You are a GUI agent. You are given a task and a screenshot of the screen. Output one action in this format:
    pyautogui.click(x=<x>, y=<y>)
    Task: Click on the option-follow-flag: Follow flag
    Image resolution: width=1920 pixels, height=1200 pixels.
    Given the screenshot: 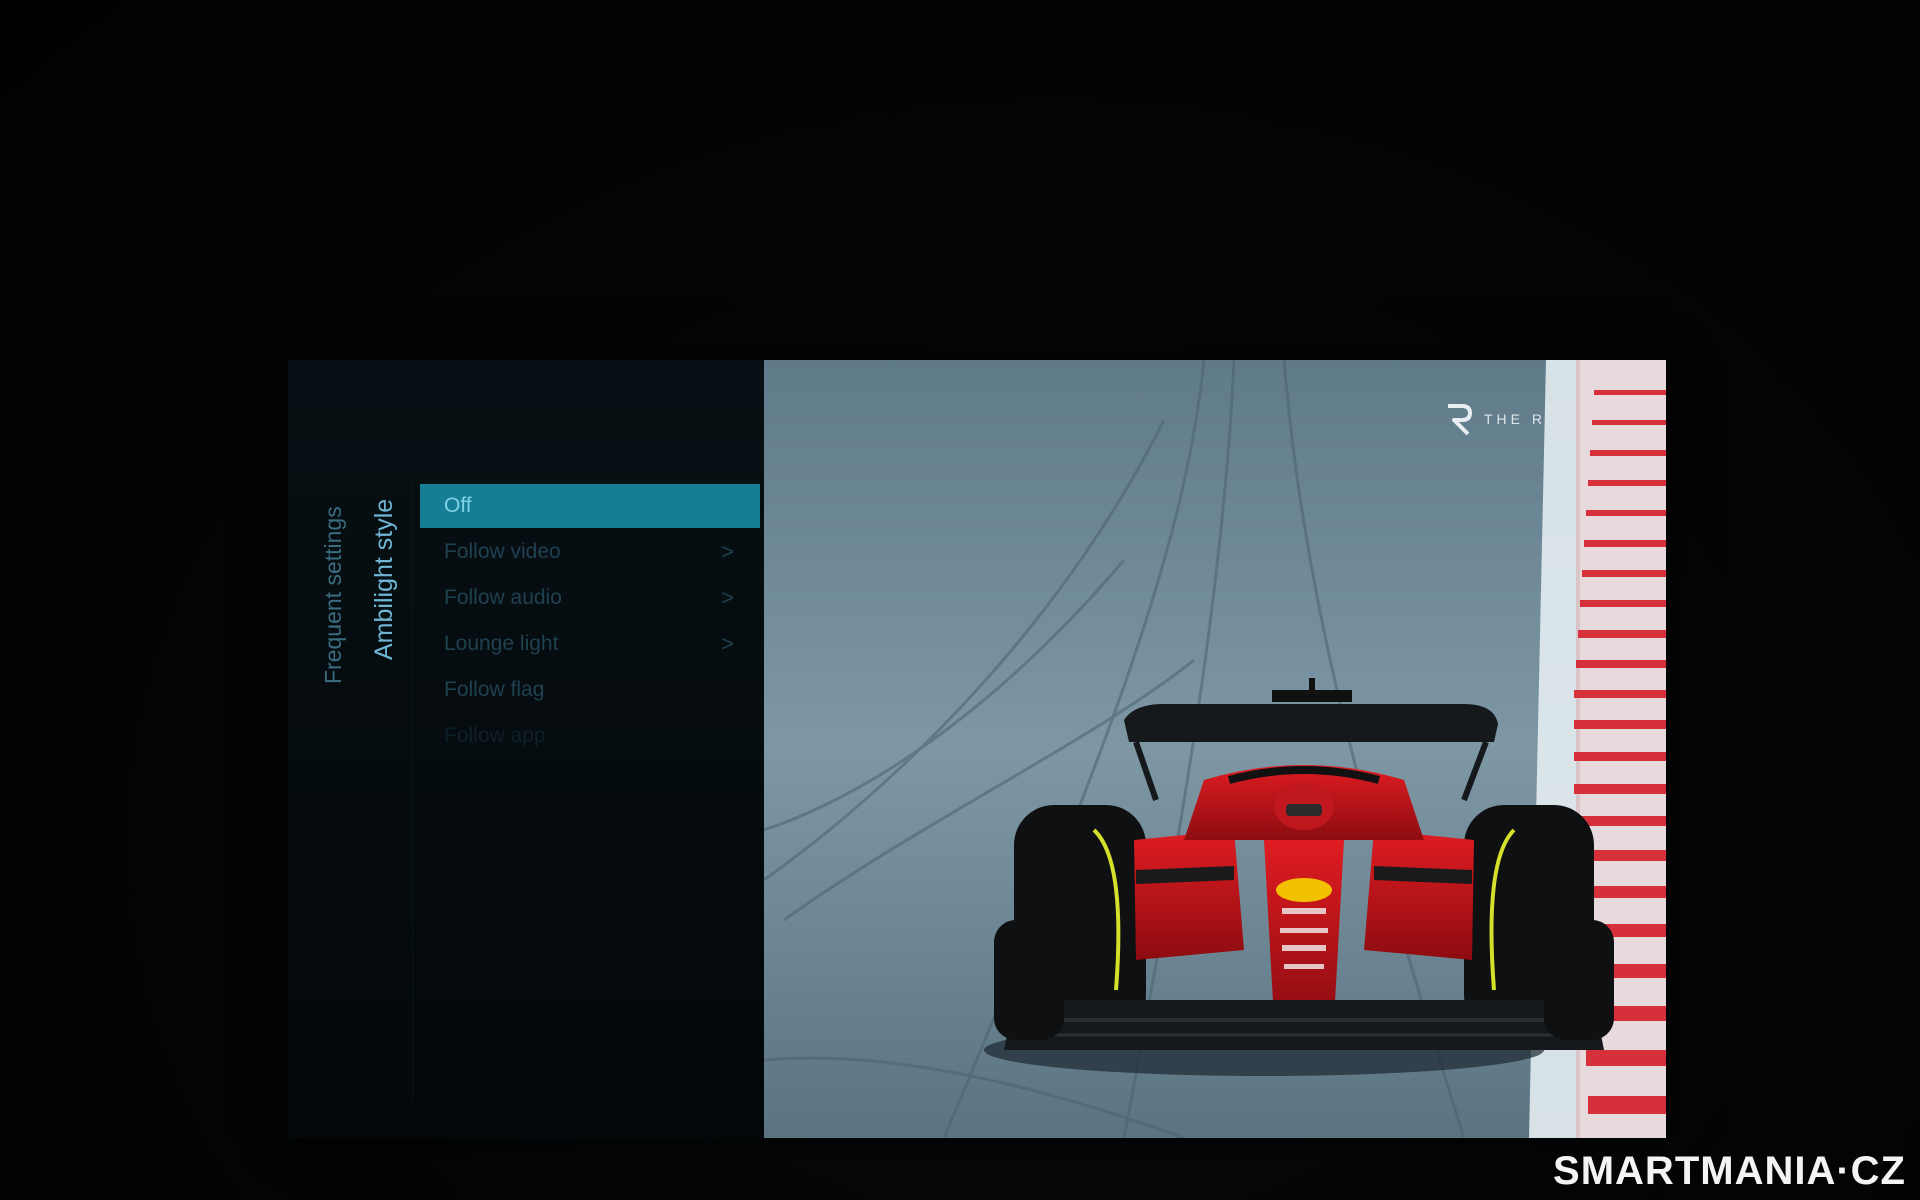 What is the action you would take?
    pyautogui.click(x=590, y=690)
    